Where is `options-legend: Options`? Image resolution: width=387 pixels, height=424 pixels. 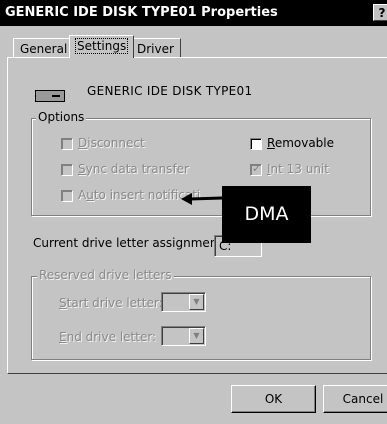
options-legend: Options is located at coordinates (61, 117).